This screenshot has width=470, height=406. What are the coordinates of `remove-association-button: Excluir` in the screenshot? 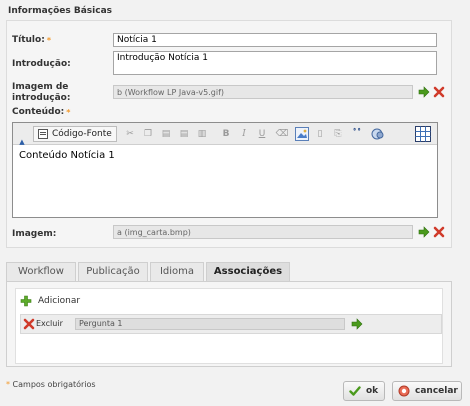 It's located at (47, 324).